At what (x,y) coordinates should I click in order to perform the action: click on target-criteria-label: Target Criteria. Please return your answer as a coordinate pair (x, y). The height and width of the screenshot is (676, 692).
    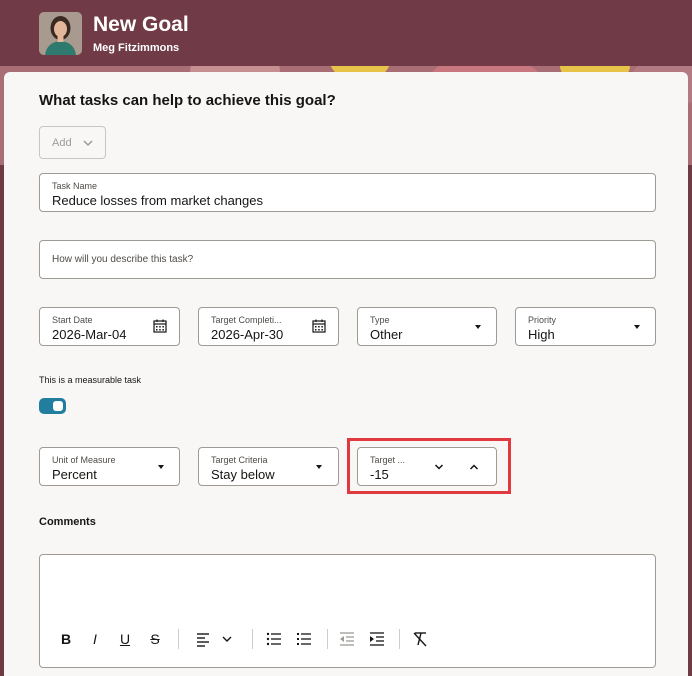
    Looking at the image, I should click on (239, 460).